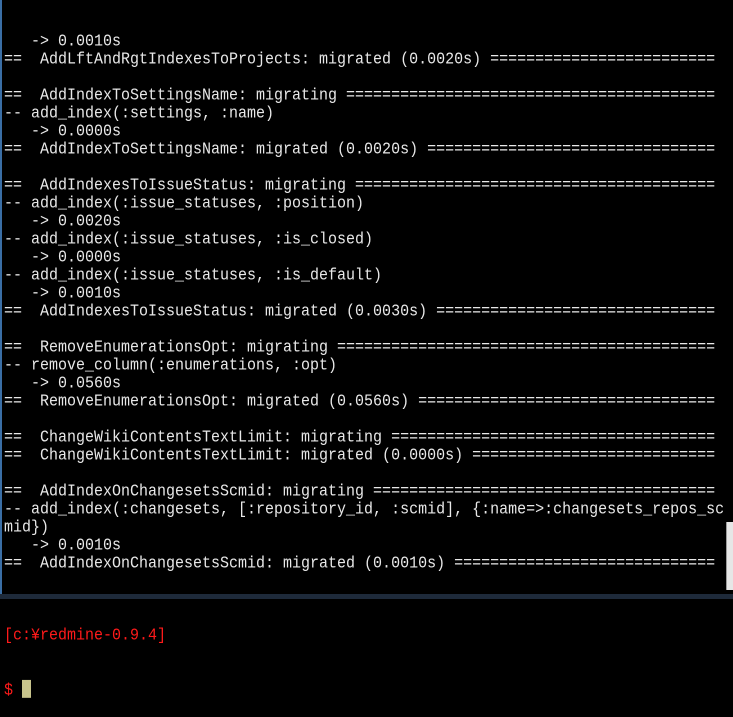  What do you see at coordinates (85, 635) in the screenshot?
I see `prompt-path: [c:¥redmine-0.9.4]` at bounding box center [85, 635].